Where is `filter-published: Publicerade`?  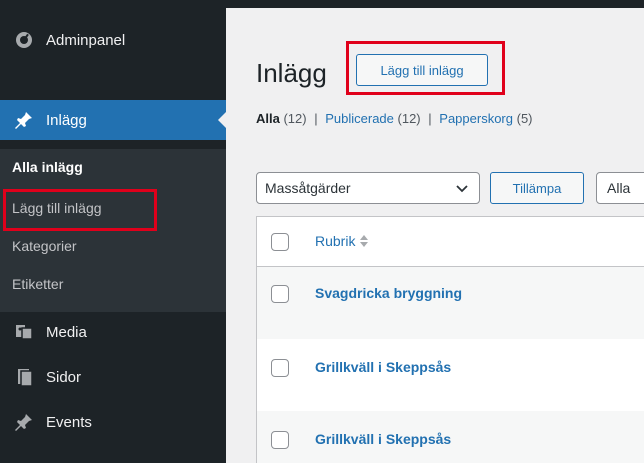 filter-published: Publicerade is located at coordinates (359, 118).